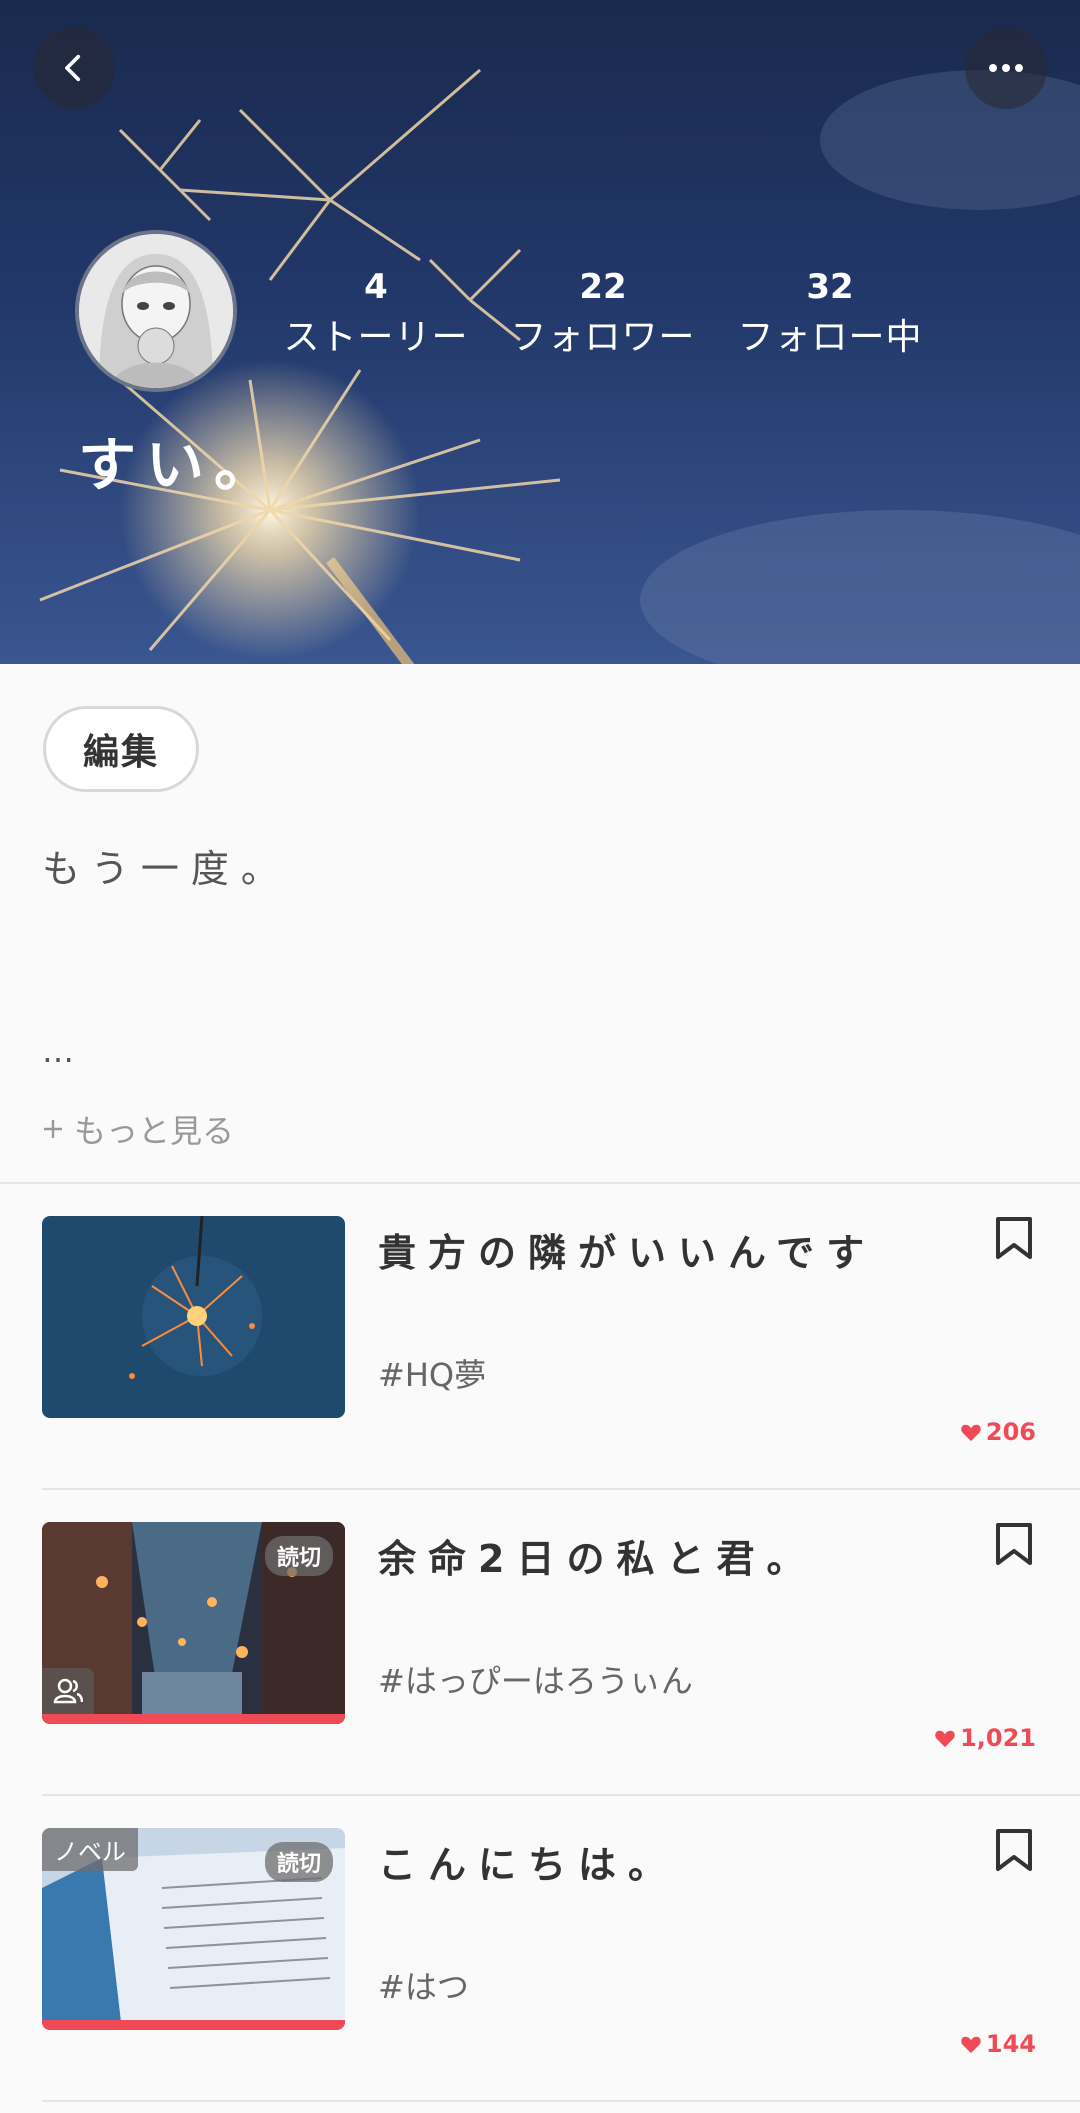 This screenshot has width=1080, height=2113. I want to click on story-item: 読切 余命2日の私と君。 #はっぴーはろうぃん 1,021, so click(540, 1643).